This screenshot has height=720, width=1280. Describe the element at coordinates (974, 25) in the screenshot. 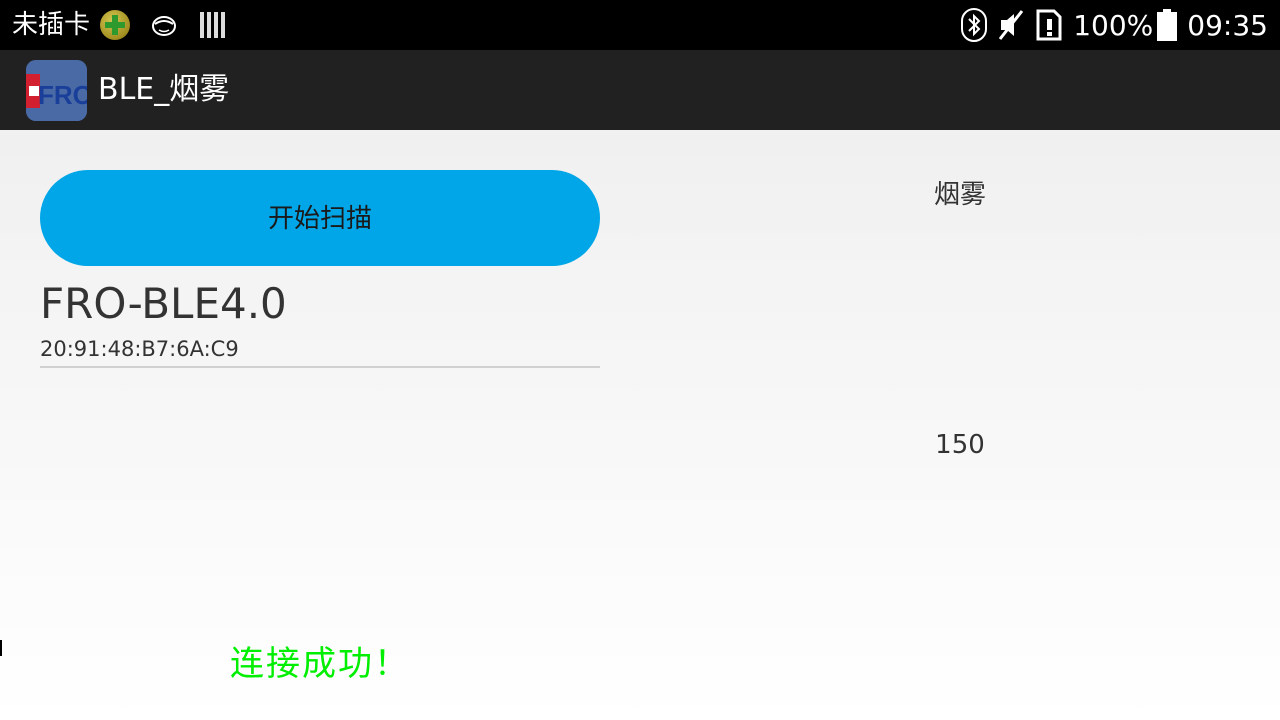

I see `bluetooth-icon` at that location.